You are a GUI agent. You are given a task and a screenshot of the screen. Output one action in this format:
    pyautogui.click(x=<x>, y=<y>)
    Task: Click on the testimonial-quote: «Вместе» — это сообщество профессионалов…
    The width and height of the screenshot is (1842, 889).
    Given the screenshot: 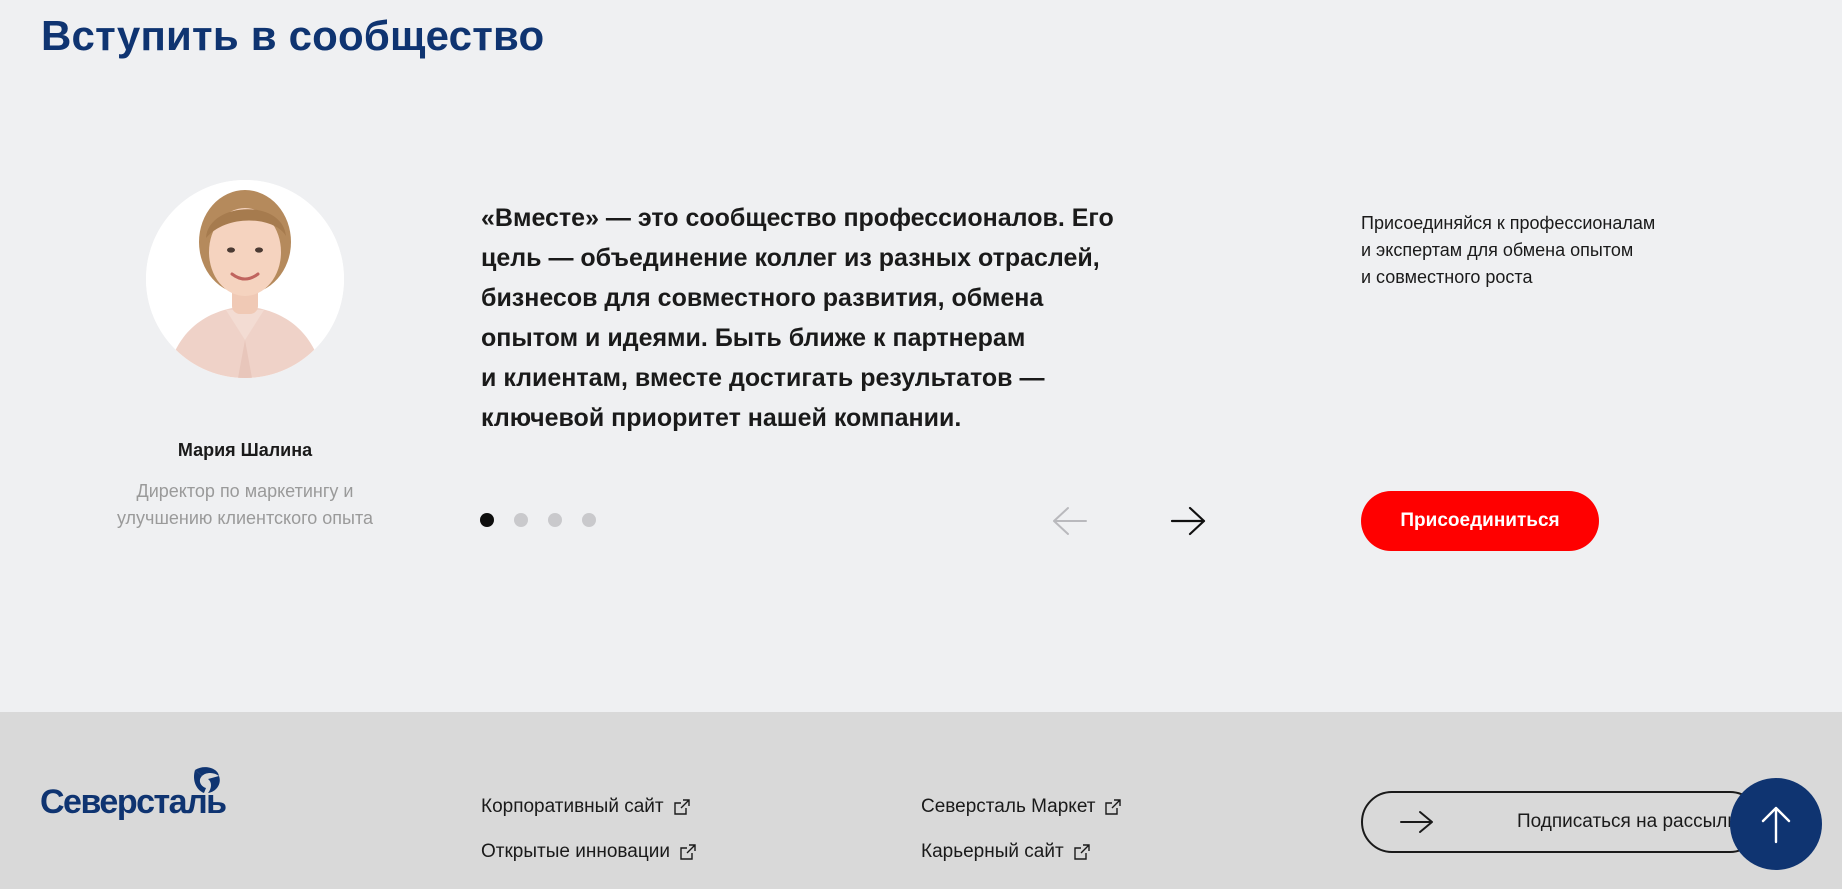 What is the action you would take?
    pyautogui.click(x=797, y=318)
    